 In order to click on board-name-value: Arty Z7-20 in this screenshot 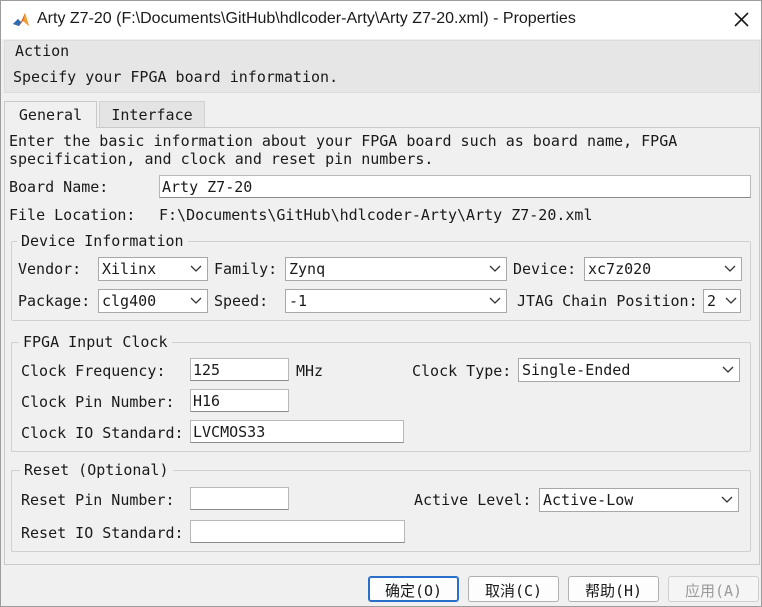, I will do `click(207, 187)`.